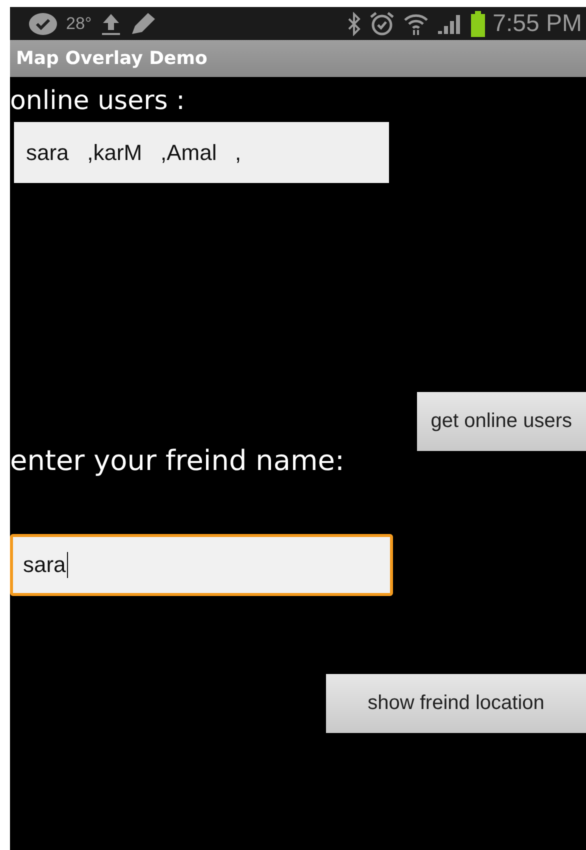 Image resolution: width=586 pixels, height=850 pixels. Describe the element at coordinates (144, 24) in the screenshot. I see `pencil-icon` at that location.